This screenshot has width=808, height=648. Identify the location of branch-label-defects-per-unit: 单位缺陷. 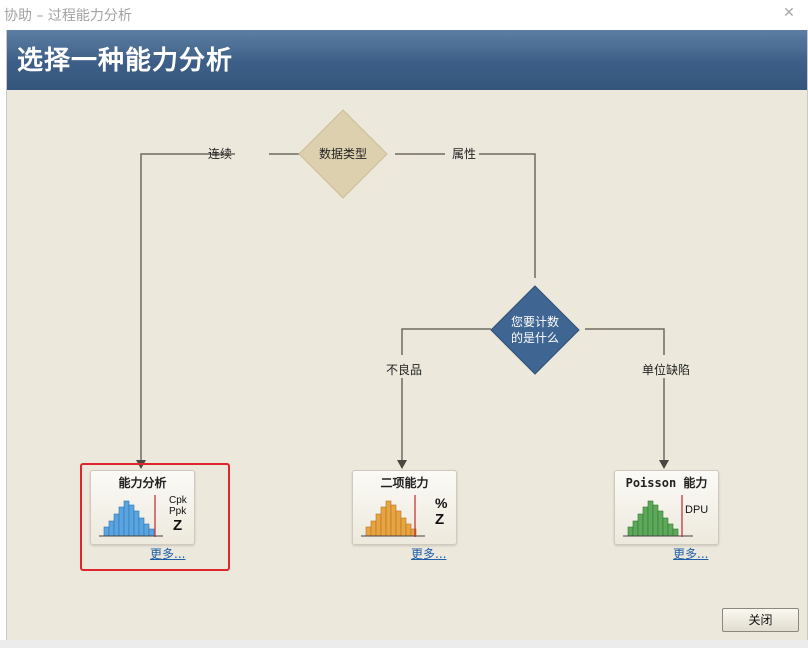
(666, 369).